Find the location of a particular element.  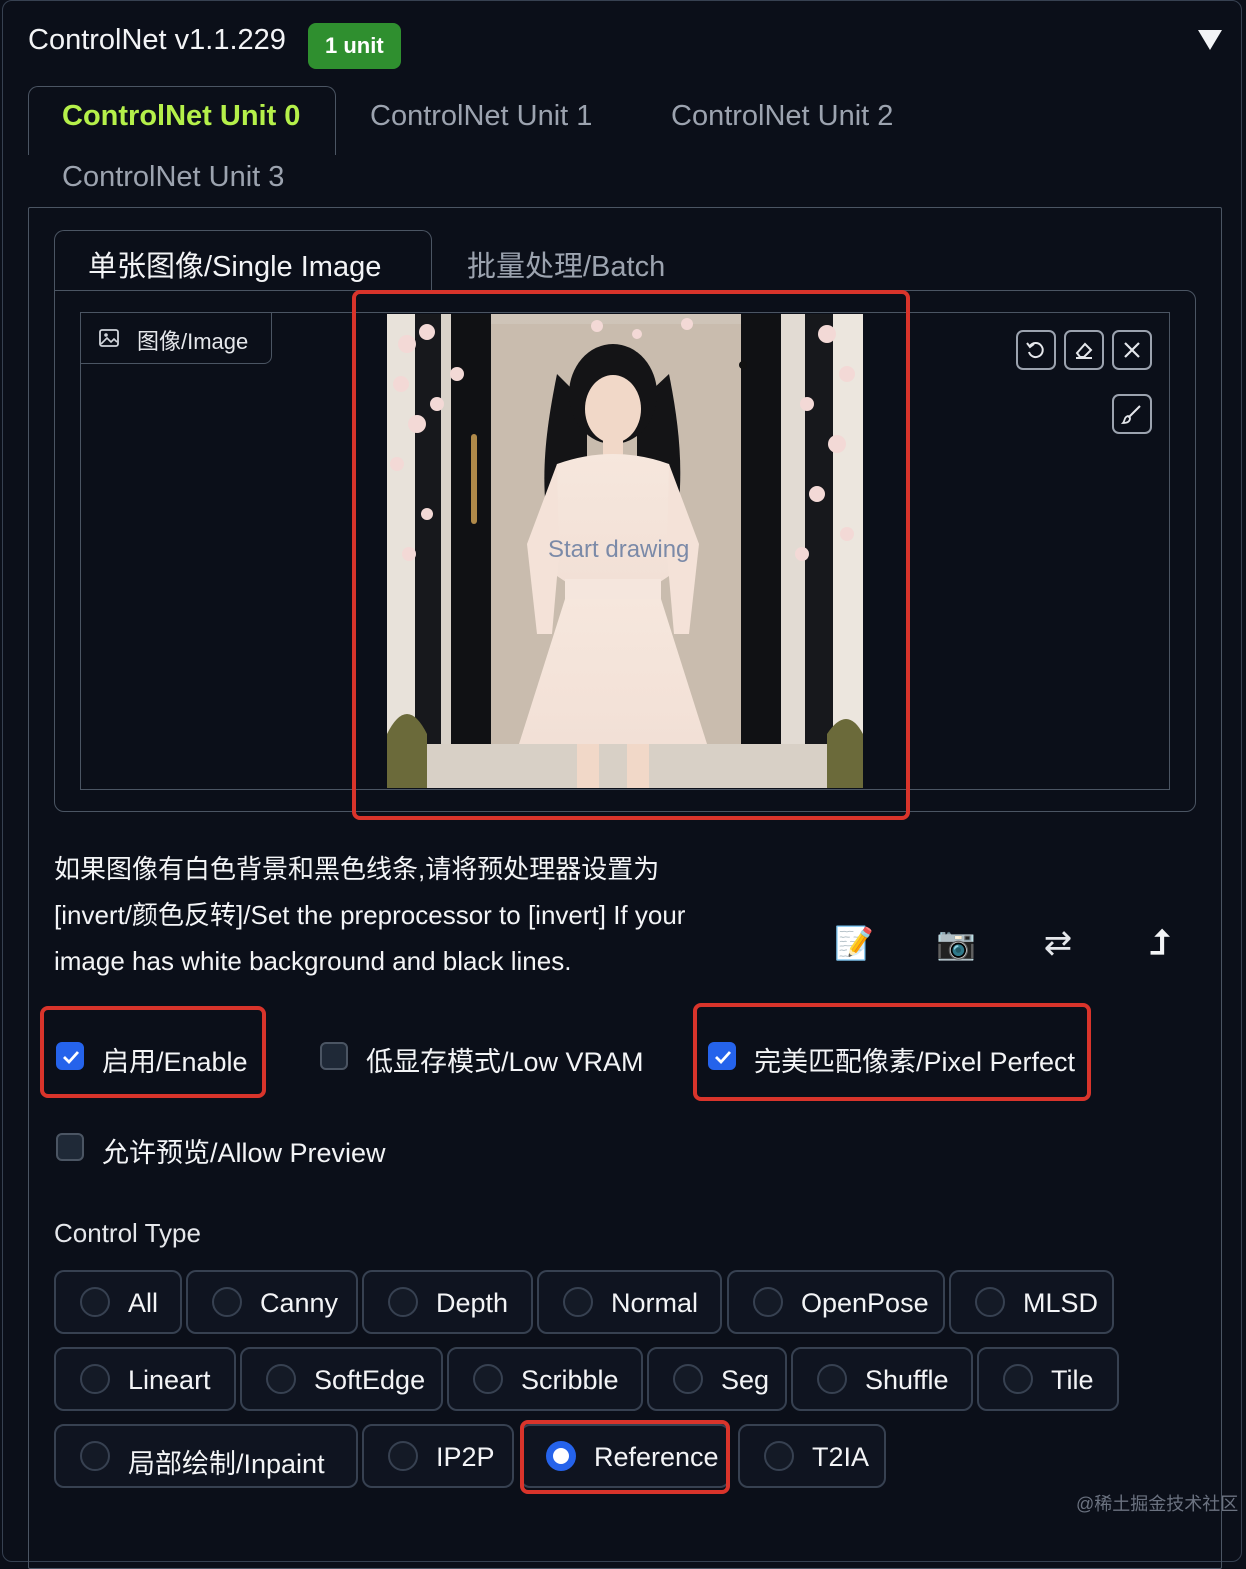

highlight-enable is located at coordinates (153, 1052).